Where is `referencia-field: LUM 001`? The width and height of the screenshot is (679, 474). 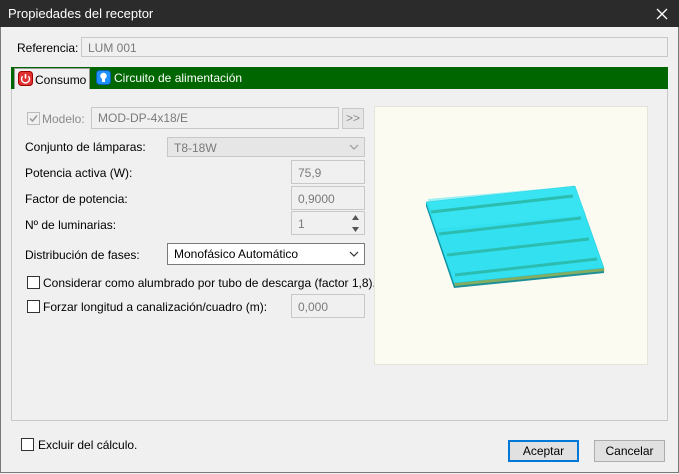
referencia-field: LUM 001 is located at coordinates (374, 47).